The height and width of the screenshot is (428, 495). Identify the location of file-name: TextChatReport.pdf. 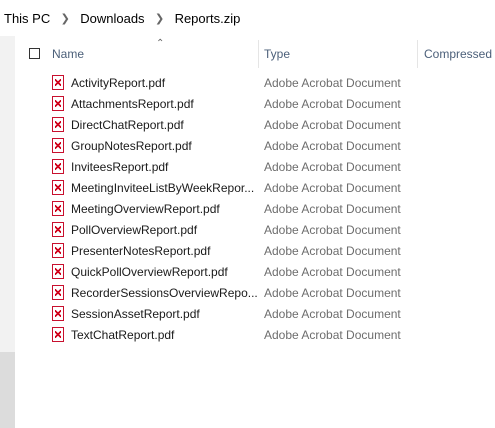
(122, 335).